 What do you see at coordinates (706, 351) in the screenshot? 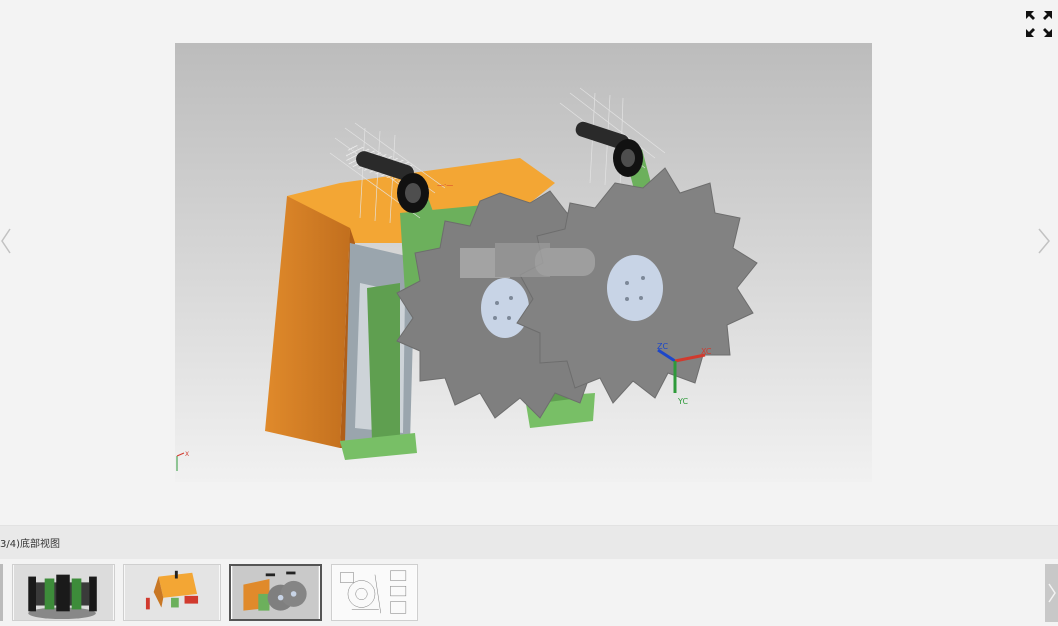
I see `axis-label-xc: XC` at bounding box center [706, 351].